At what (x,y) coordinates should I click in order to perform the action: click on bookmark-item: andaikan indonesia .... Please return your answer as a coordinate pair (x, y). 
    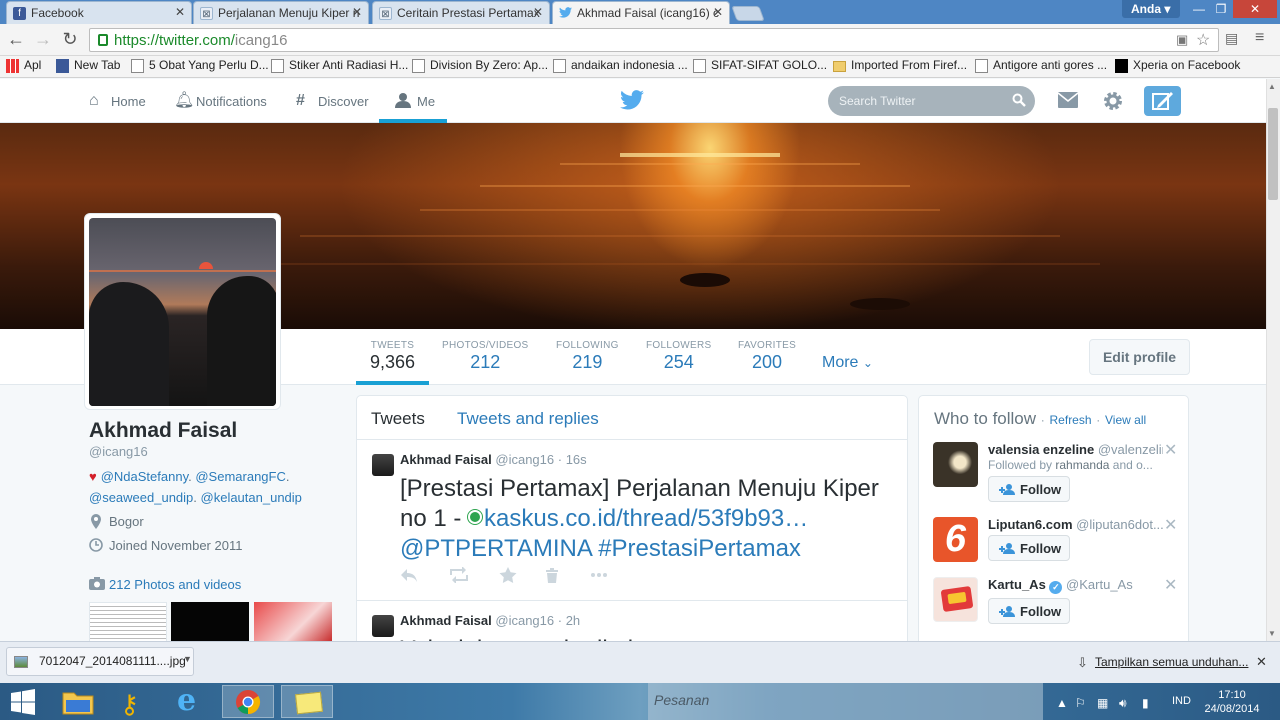
    Looking at the image, I should click on (620, 65).